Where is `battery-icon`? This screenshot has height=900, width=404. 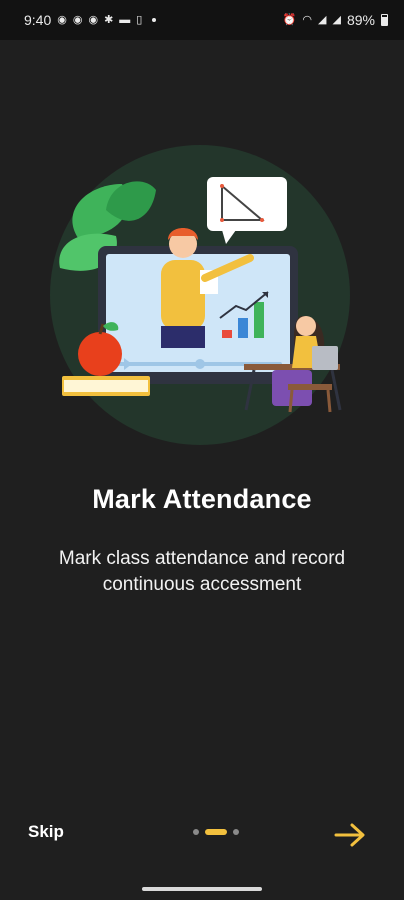
battery-icon is located at coordinates (384, 20).